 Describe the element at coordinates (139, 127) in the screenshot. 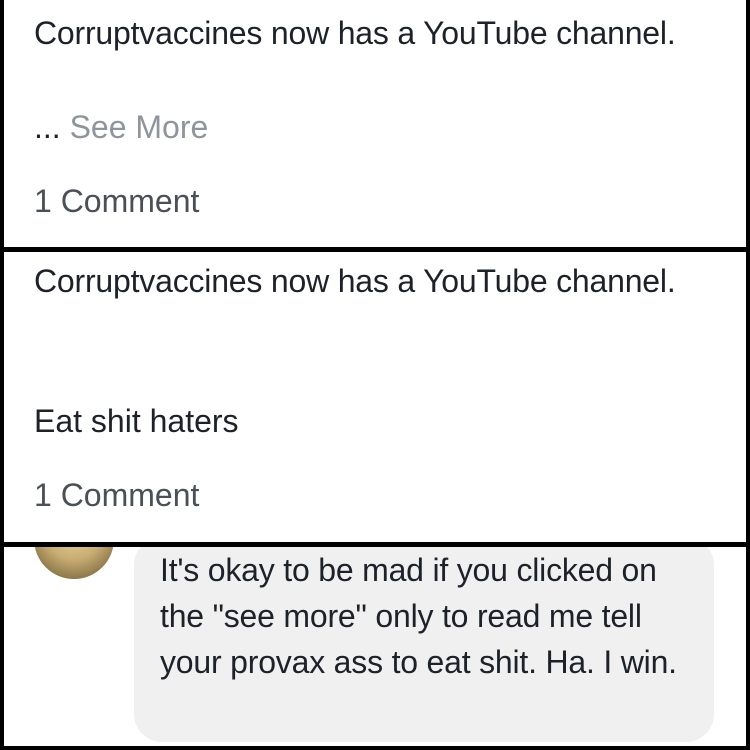

I see `see-more-label: See More` at that location.